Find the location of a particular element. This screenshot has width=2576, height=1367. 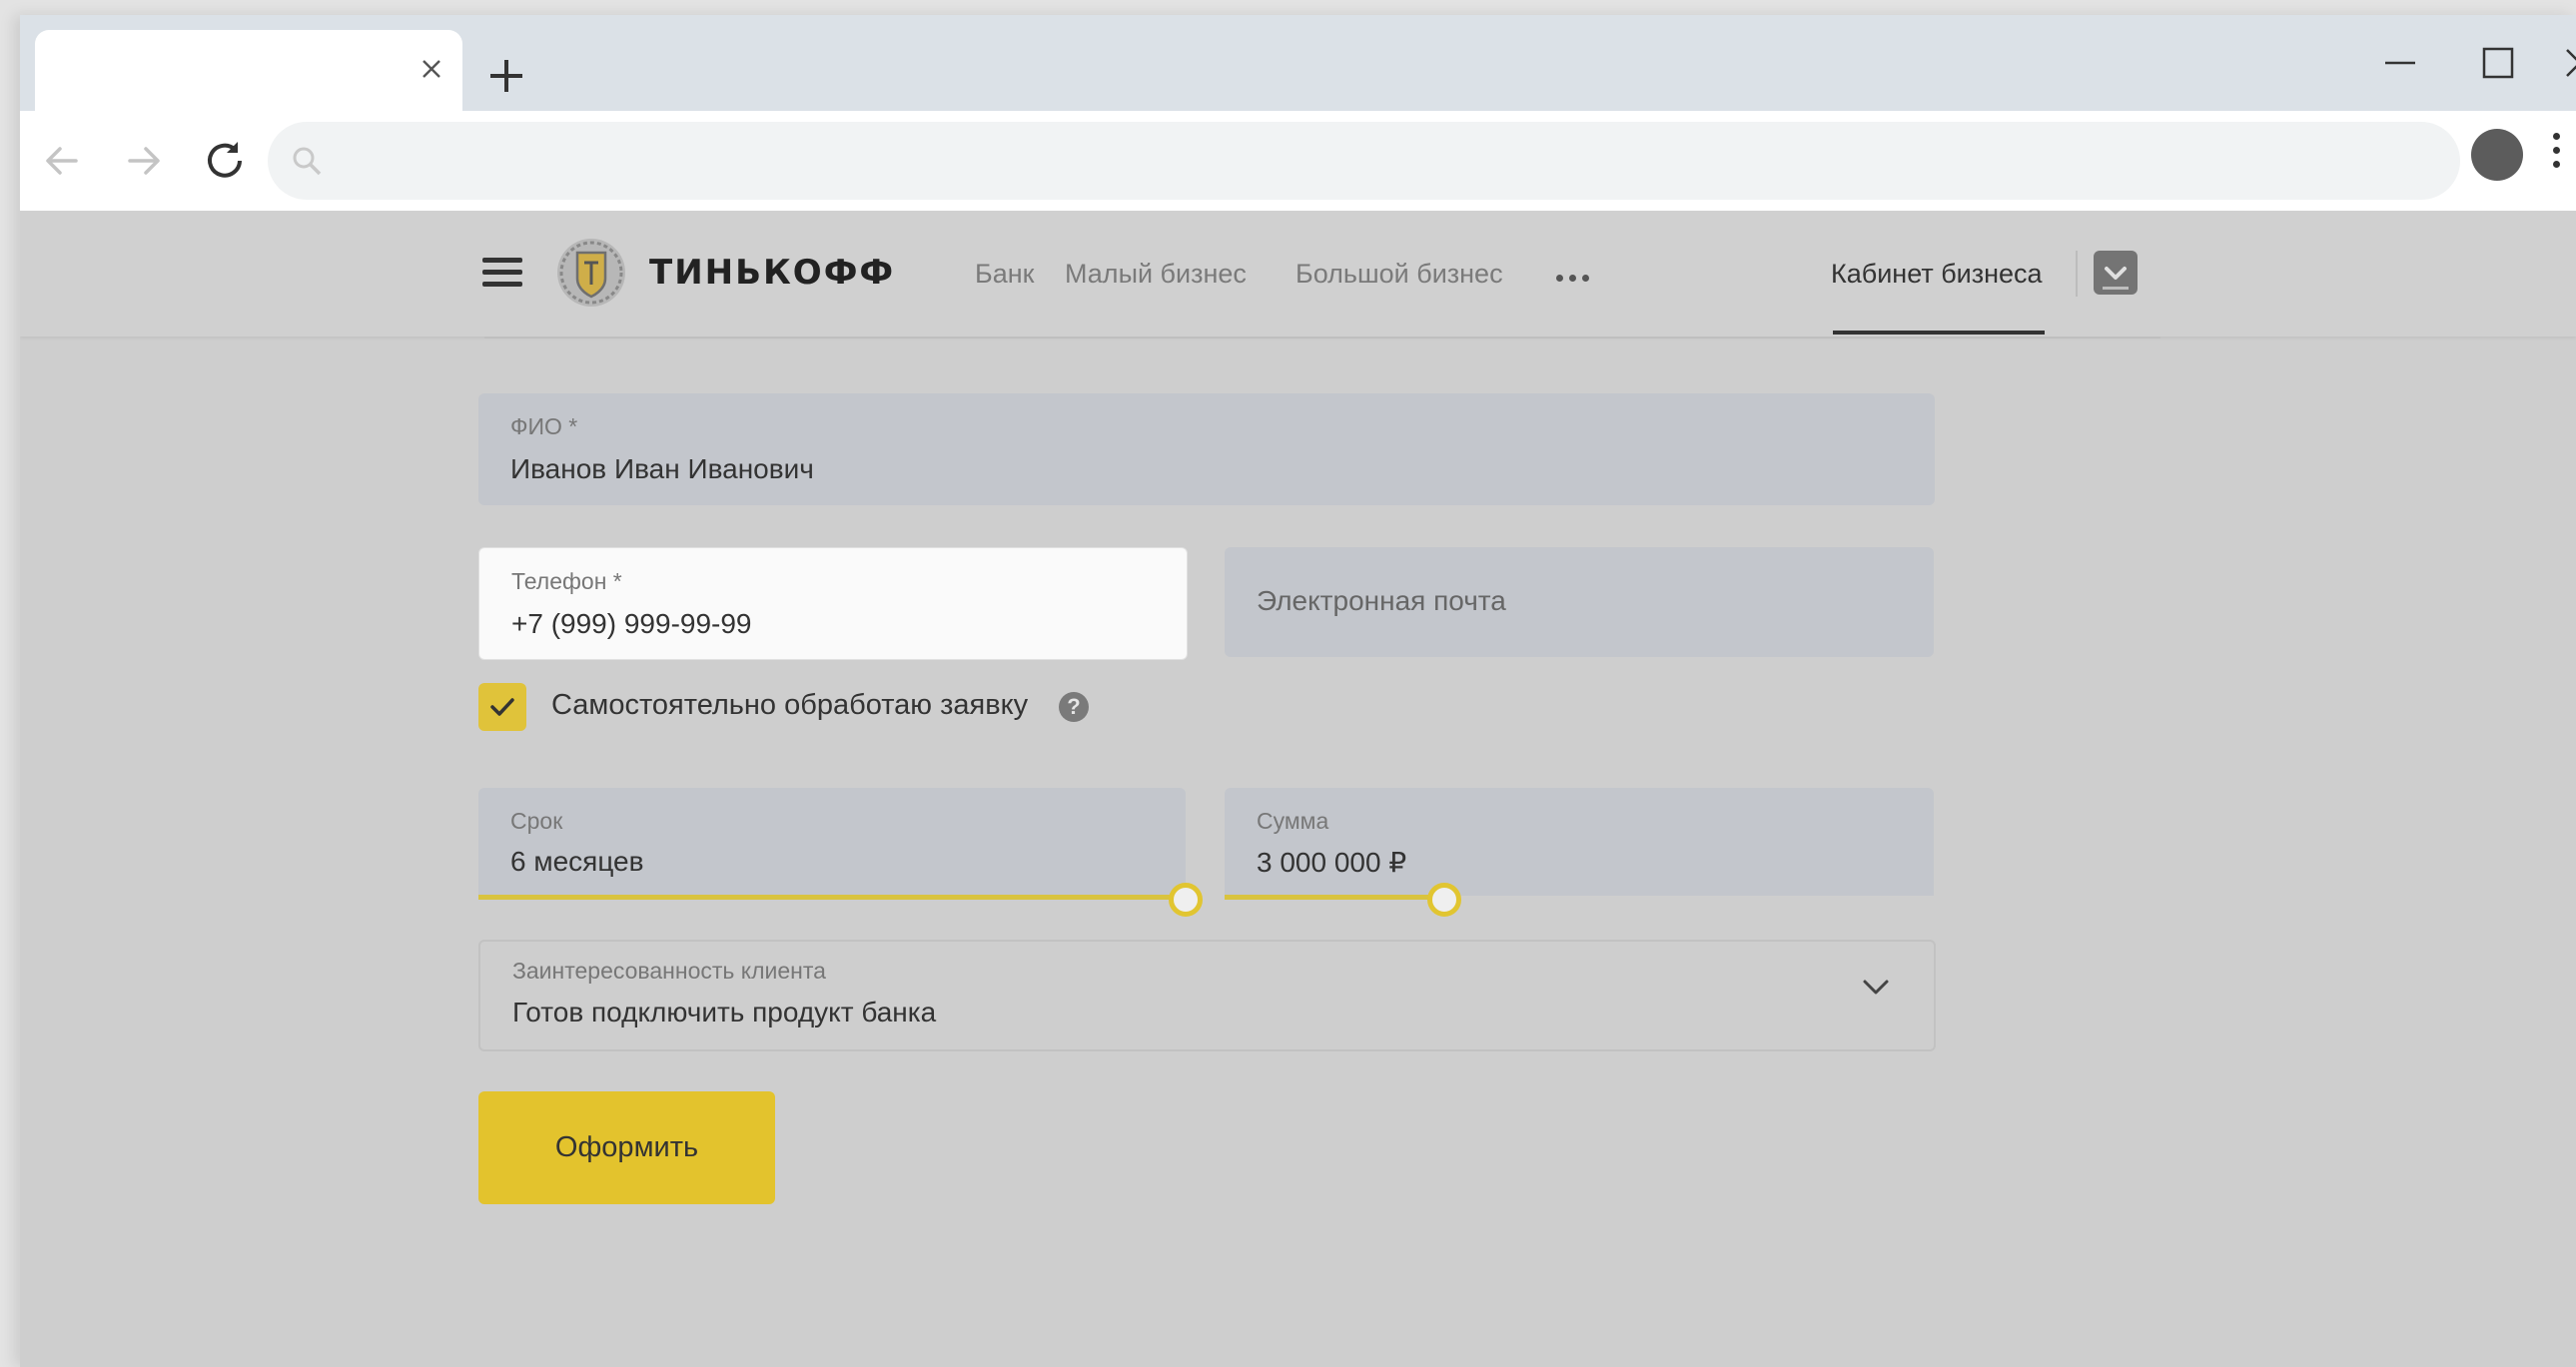

amount-value: 3 000 000 ₽ is located at coordinates (1331, 863).